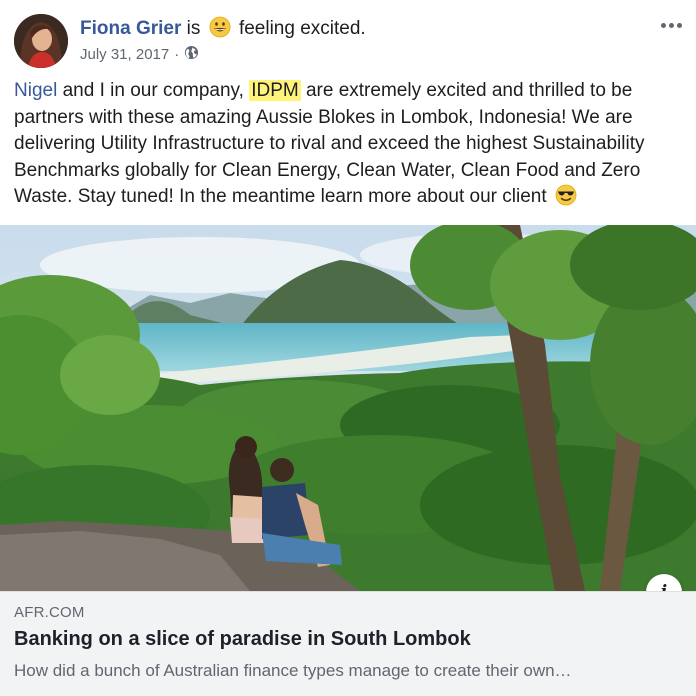 The width and height of the screenshot is (696, 696). What do you see at coordinates (191, 54) in the screenshot?
I see `globe-icon` at bounding box center [191, 54].